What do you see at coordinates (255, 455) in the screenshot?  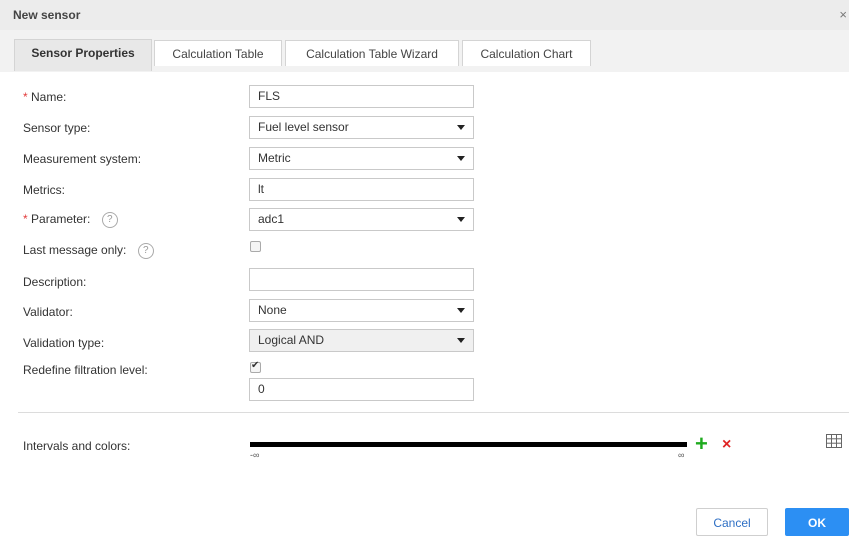 I see `interval-min-label: -∞` at bounding box center [255, 455].